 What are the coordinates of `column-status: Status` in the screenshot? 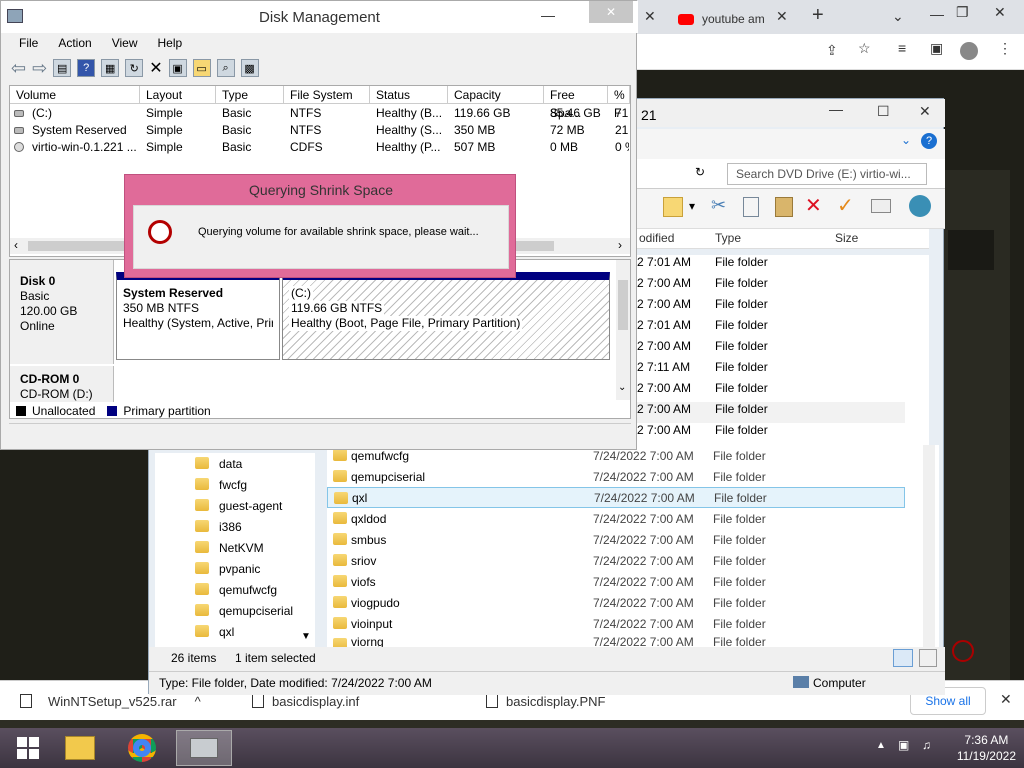 It's located at (409, 95).